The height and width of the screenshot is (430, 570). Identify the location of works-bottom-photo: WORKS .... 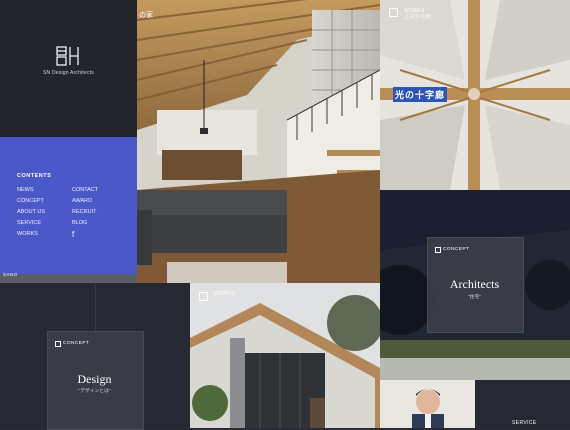
(285, 355).